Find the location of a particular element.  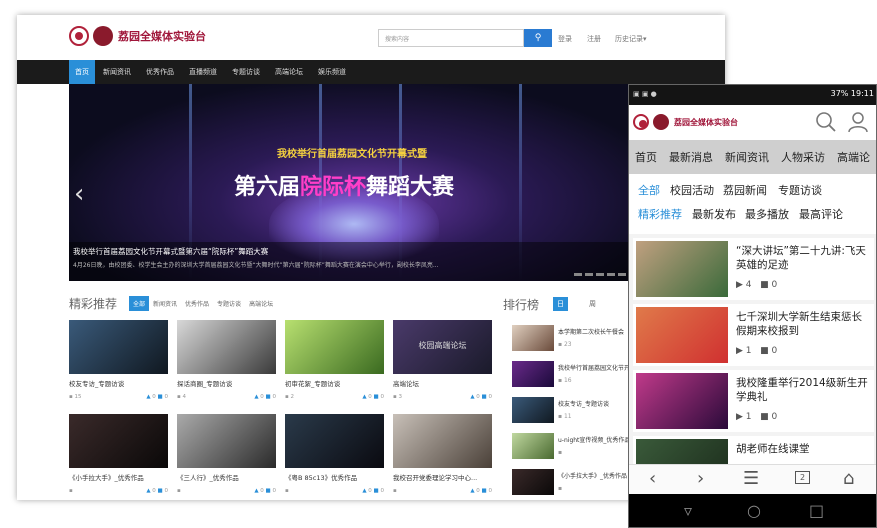

register-link: 注册 is located at coordinates (594, 39).